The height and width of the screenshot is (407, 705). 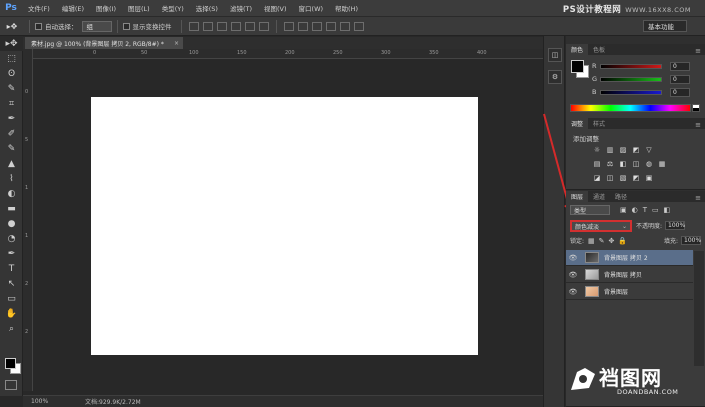 What do you see at coordinates (11, 385) in the screenshot?
I see `quick-mask-icon` at bounding box center [11, 385].